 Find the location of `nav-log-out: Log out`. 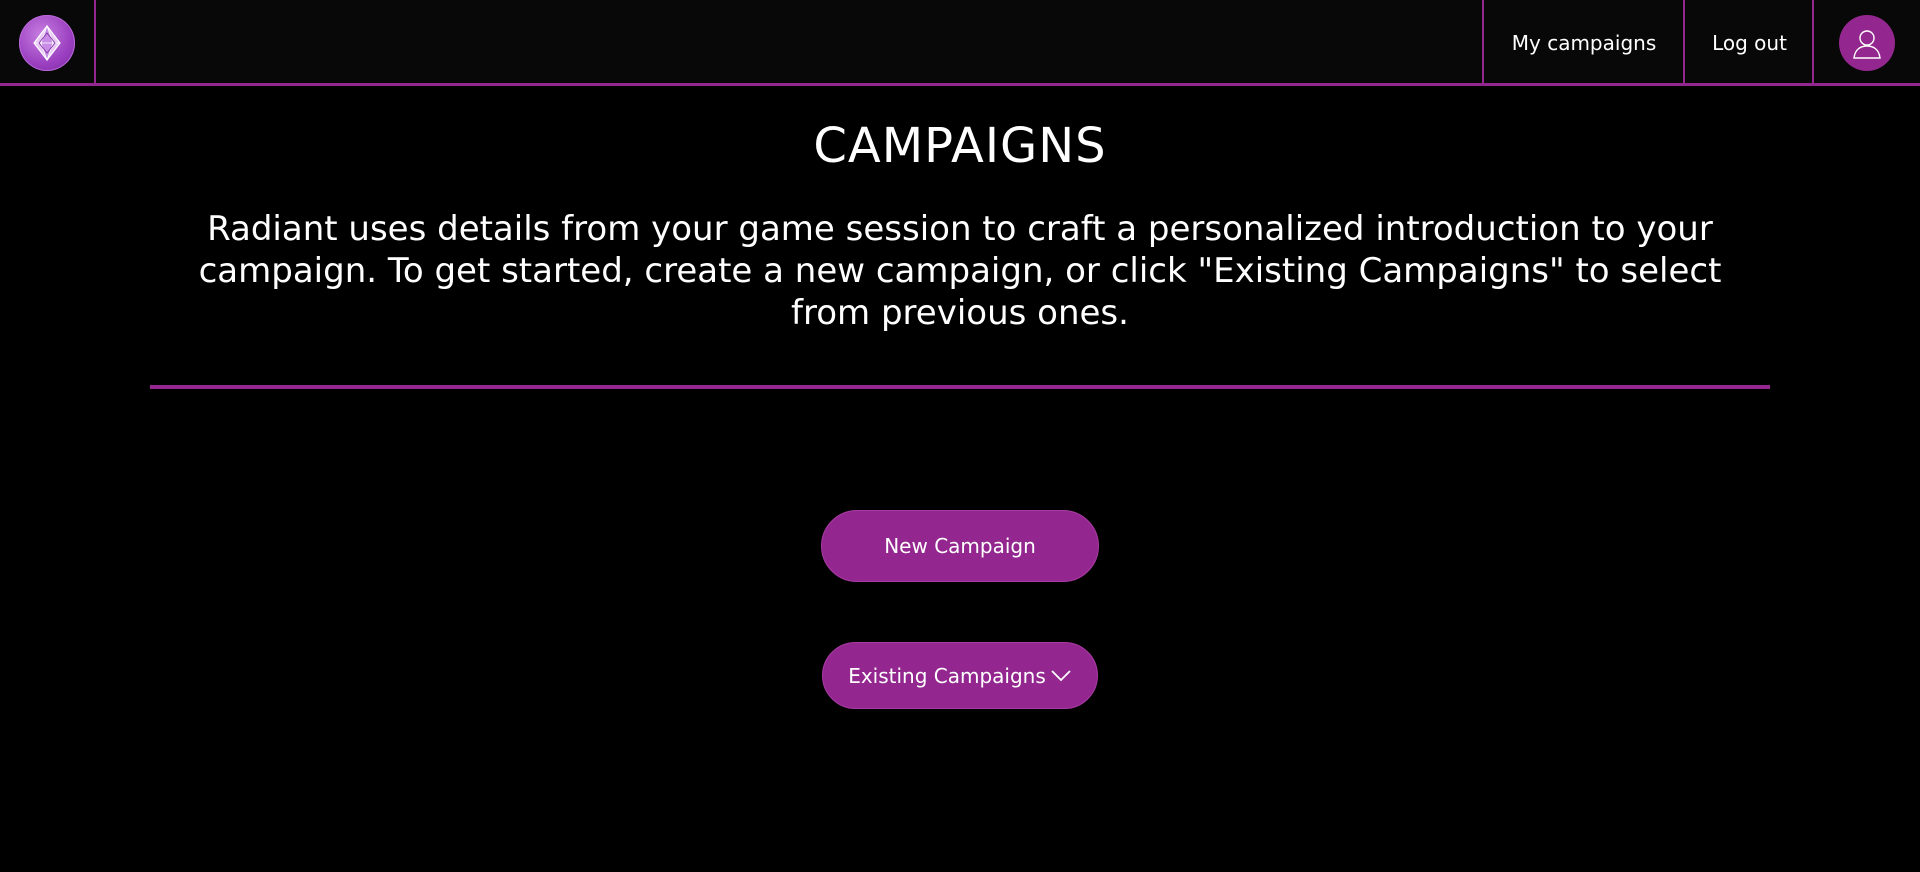

nav-log-out: Log out is located at coordinates (1748, 43).